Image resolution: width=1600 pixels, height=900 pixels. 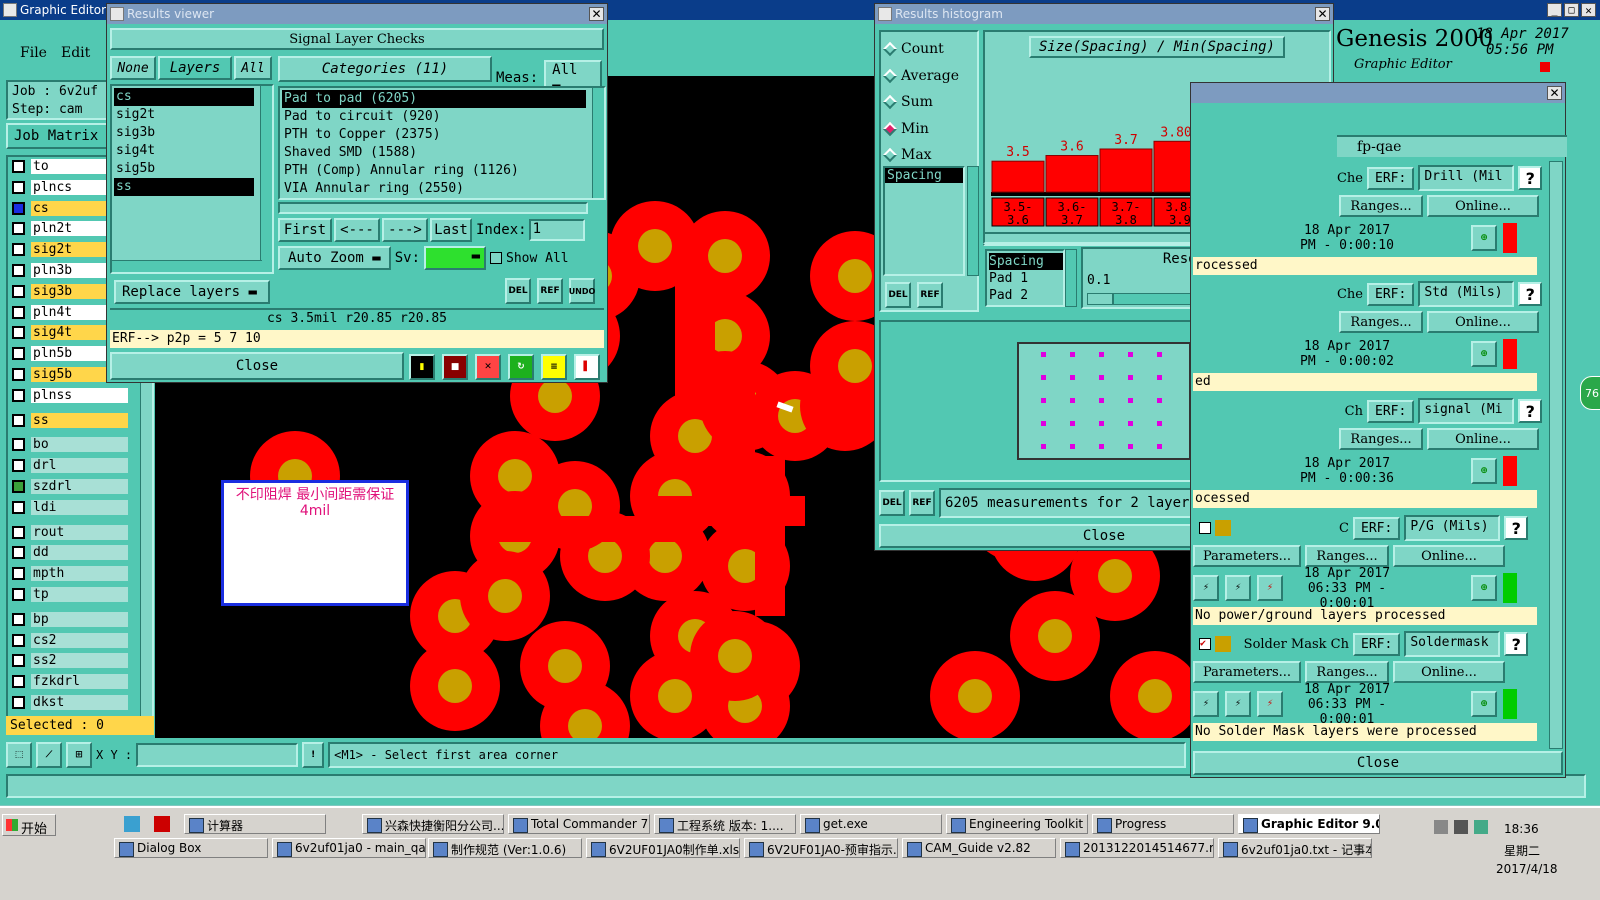 What do you see at coordinates (1588, 10) in the screenshot?
I see `close-icon: ✕` at bounding box center [1588, 10].